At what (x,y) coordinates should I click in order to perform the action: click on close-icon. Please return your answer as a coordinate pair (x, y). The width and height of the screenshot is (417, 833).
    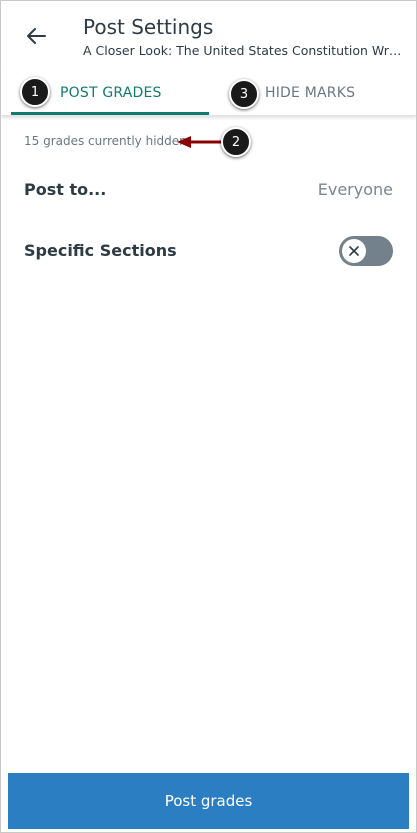
    Looking at the image, I should click on (354, 251).